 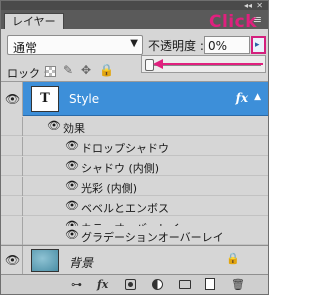 What do you see at coordinates (75, 45) in the screenshot?
I see `blend-mode-select: 通常 ▼` at bounding box center [75, 45].